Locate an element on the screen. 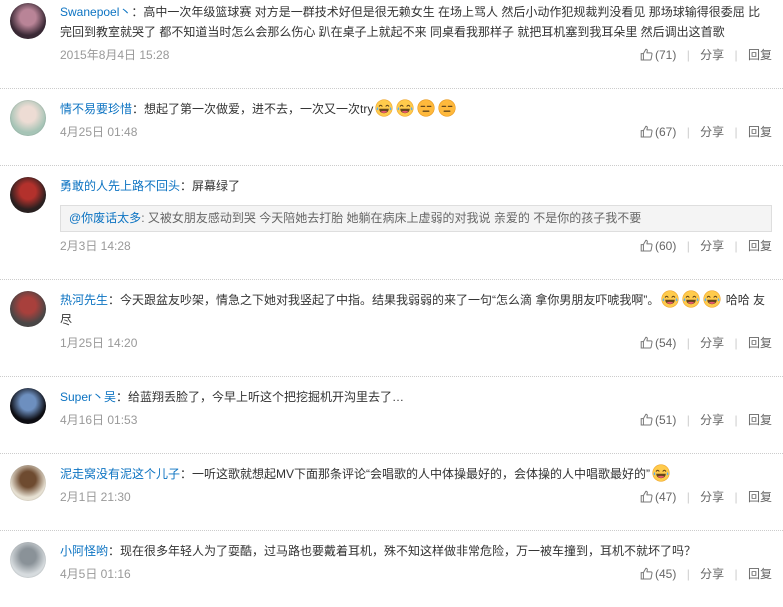  like-count: (71) is located at coordinates (666, 55).